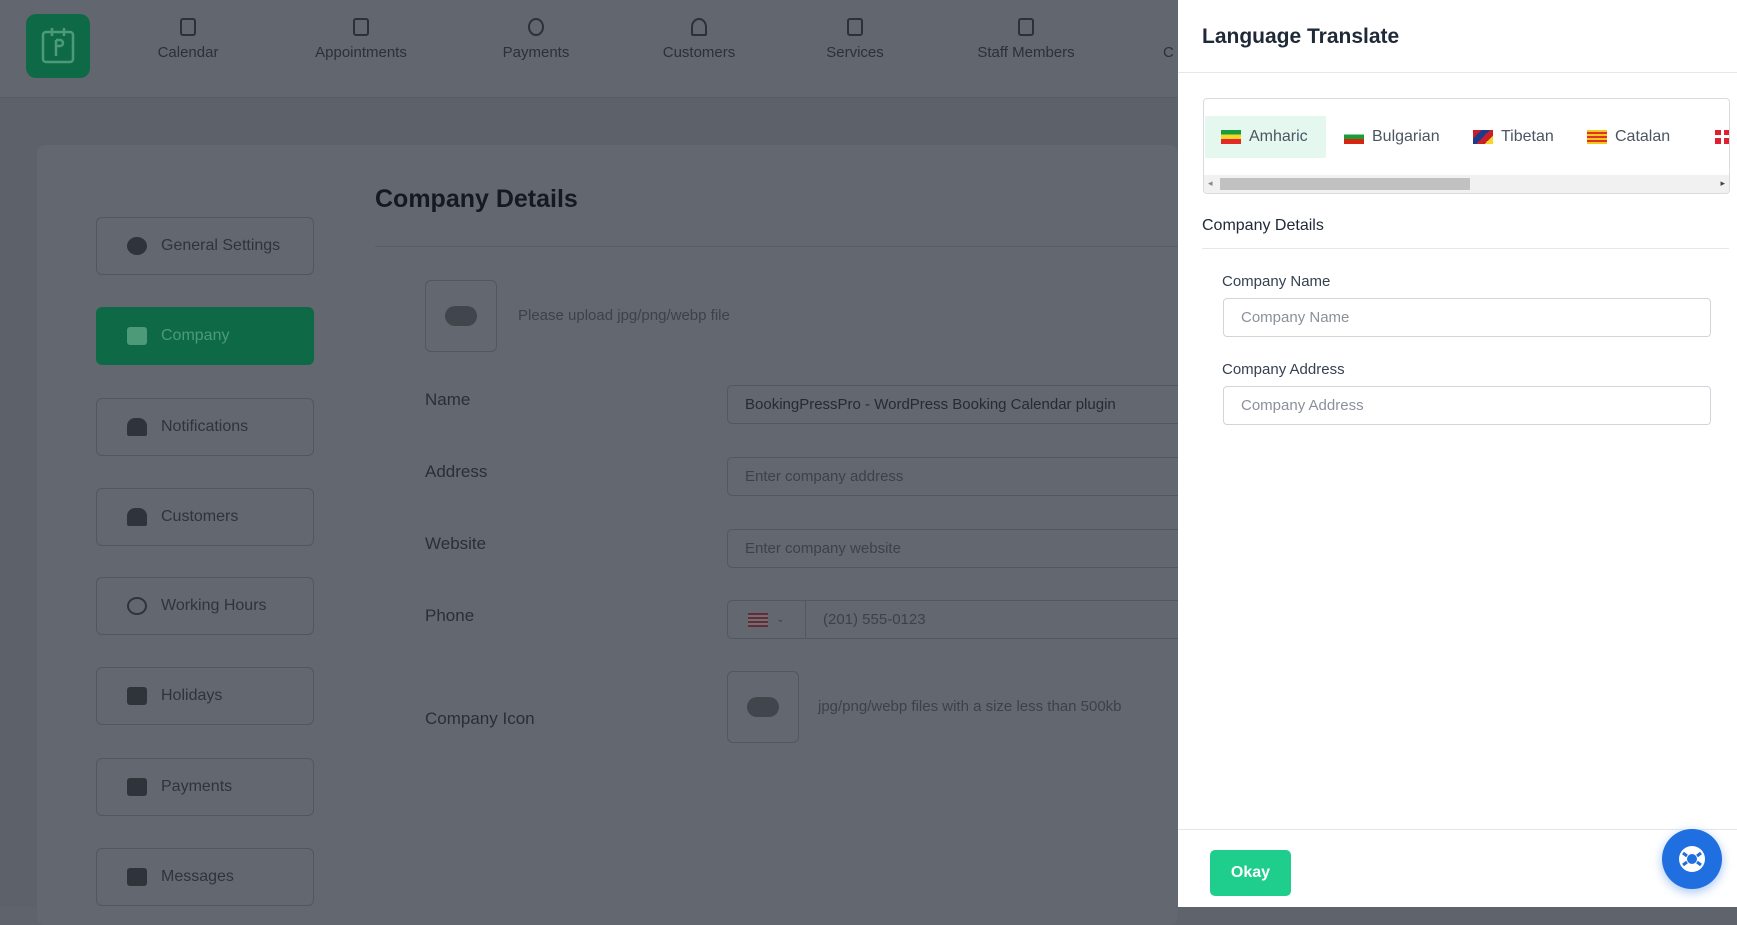 The image size is (1737, 925). What do you see at coordinates (1210, 183) in the screenshot?
I see `scroll-left-icon: ◂` at bounding box center [1210, 183].